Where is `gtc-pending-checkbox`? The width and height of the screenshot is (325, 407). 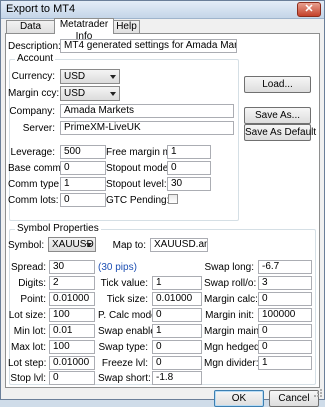
gtc-pending-checkbox is located at coordinates (173, 199).